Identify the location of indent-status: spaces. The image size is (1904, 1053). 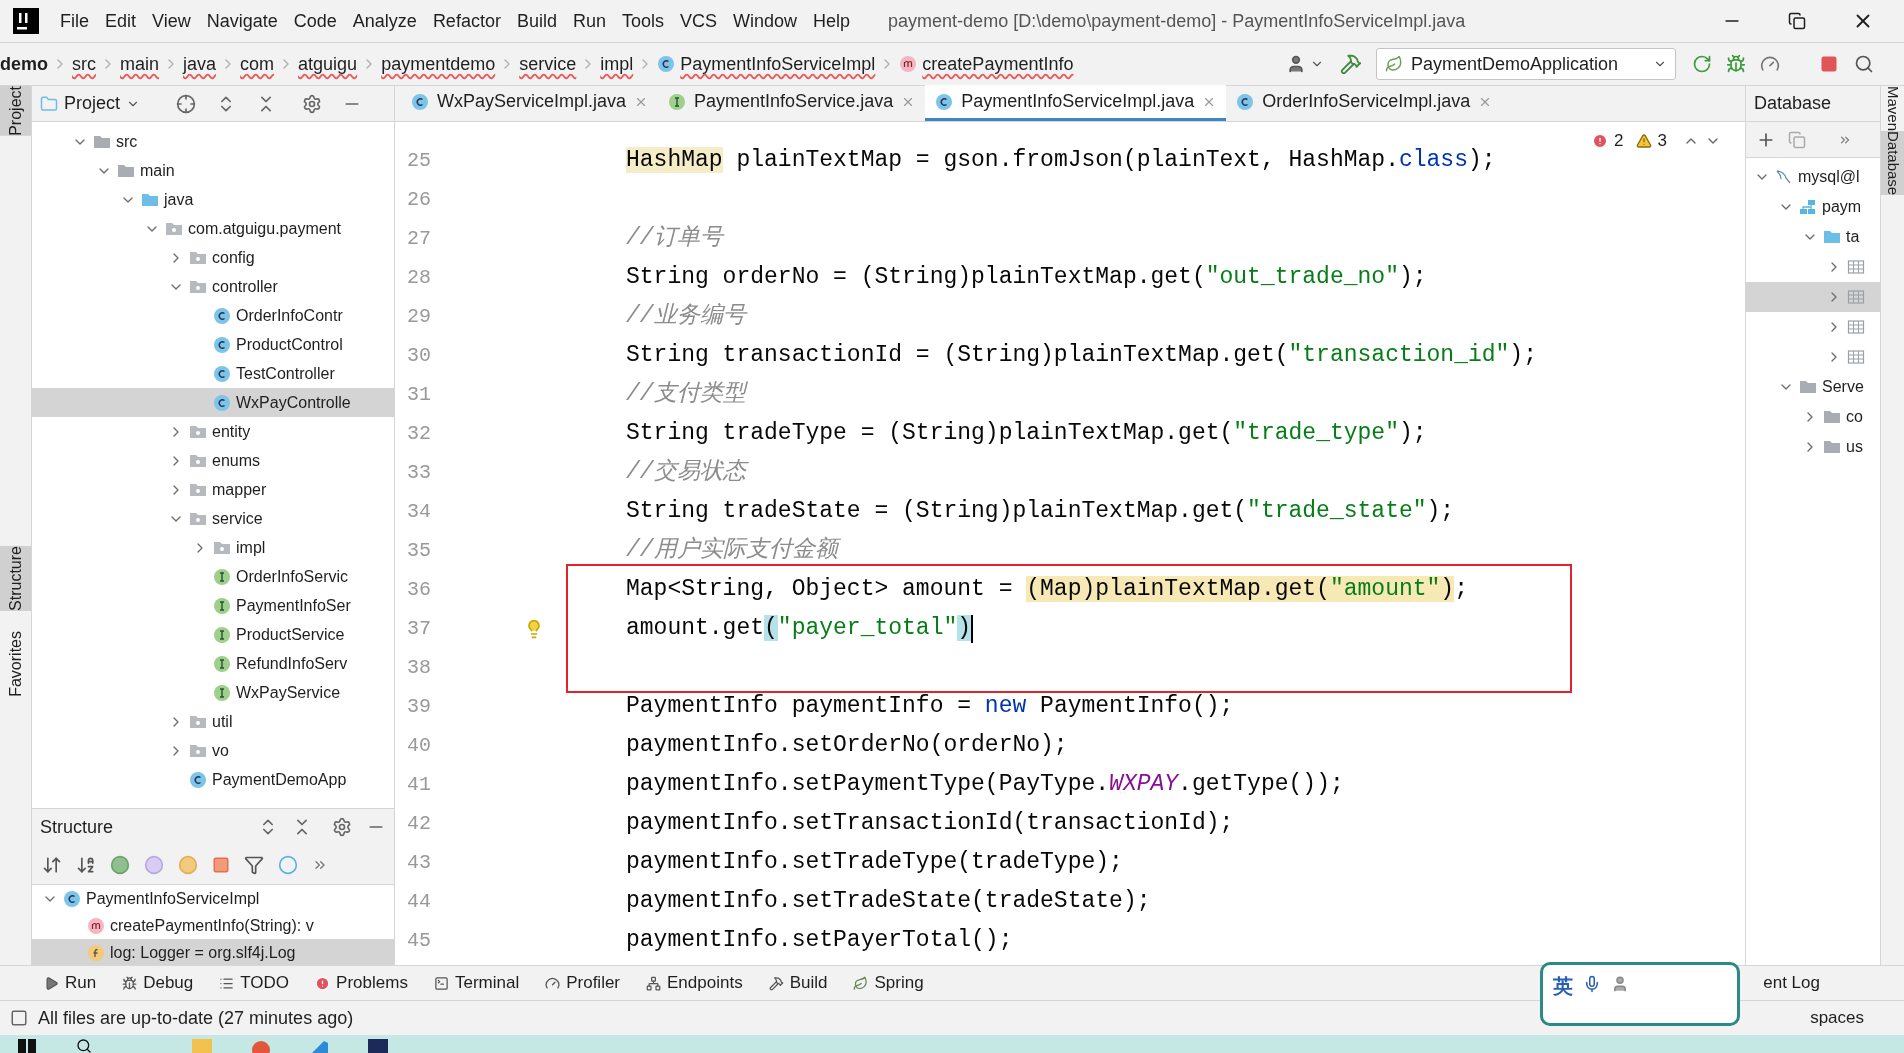
(1837, 1018).